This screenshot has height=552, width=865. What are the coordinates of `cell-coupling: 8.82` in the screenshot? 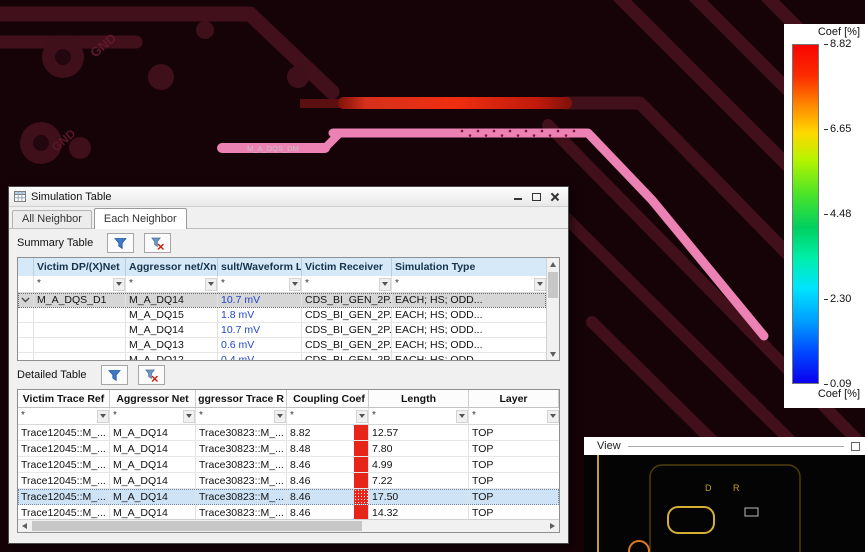 It's located at (328, 432).